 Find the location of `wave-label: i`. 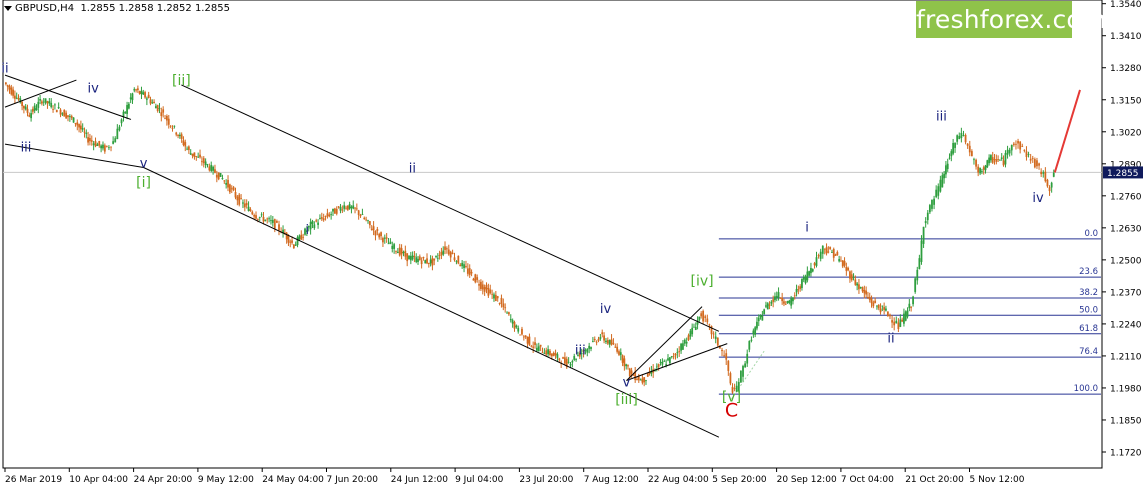

wave-label: i is located at coordinates (308, 230).